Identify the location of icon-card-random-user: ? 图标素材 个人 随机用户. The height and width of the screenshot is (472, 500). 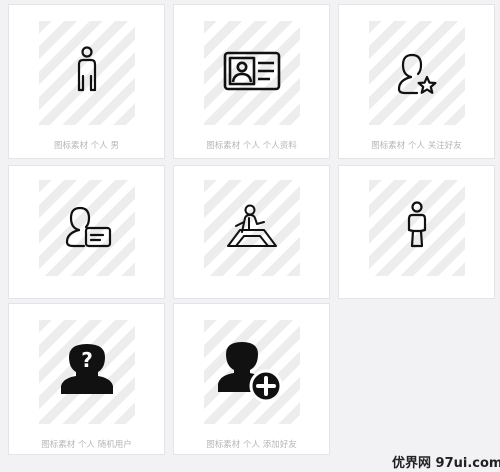
(86, 379).